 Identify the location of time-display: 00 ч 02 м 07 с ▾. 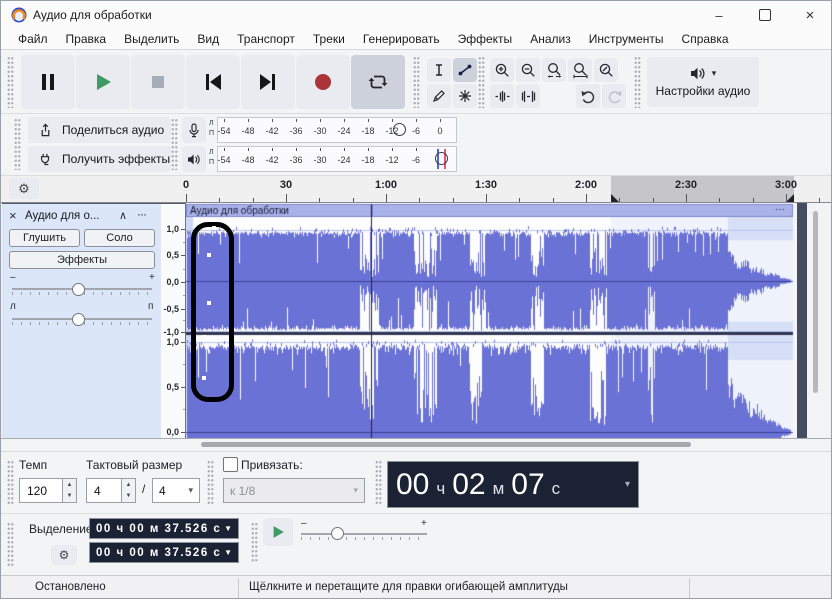
(513, 484).